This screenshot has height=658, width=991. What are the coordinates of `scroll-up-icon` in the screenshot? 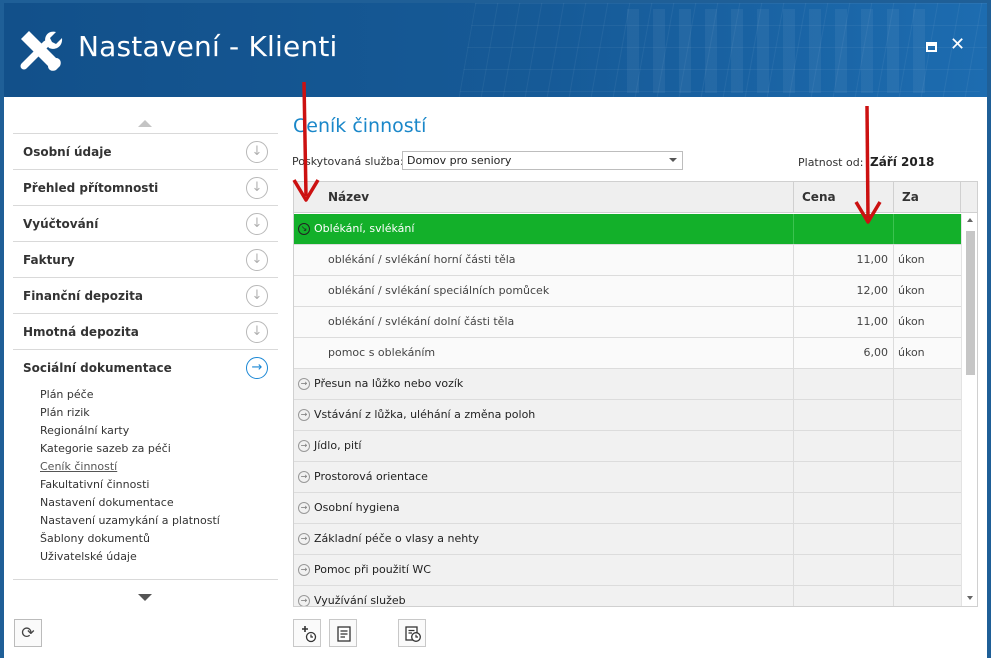 It's located at (970, 220).